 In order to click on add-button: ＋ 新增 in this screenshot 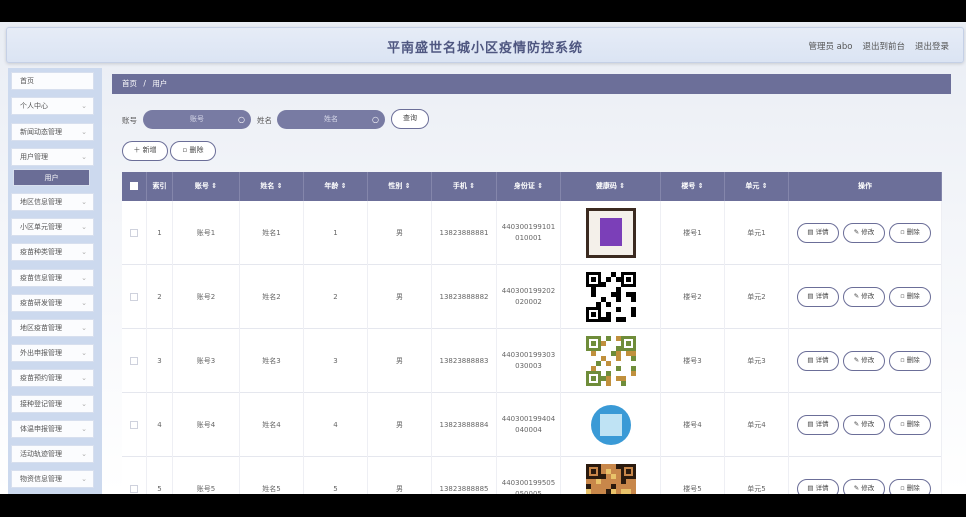, I will do `click(145, 151)`.